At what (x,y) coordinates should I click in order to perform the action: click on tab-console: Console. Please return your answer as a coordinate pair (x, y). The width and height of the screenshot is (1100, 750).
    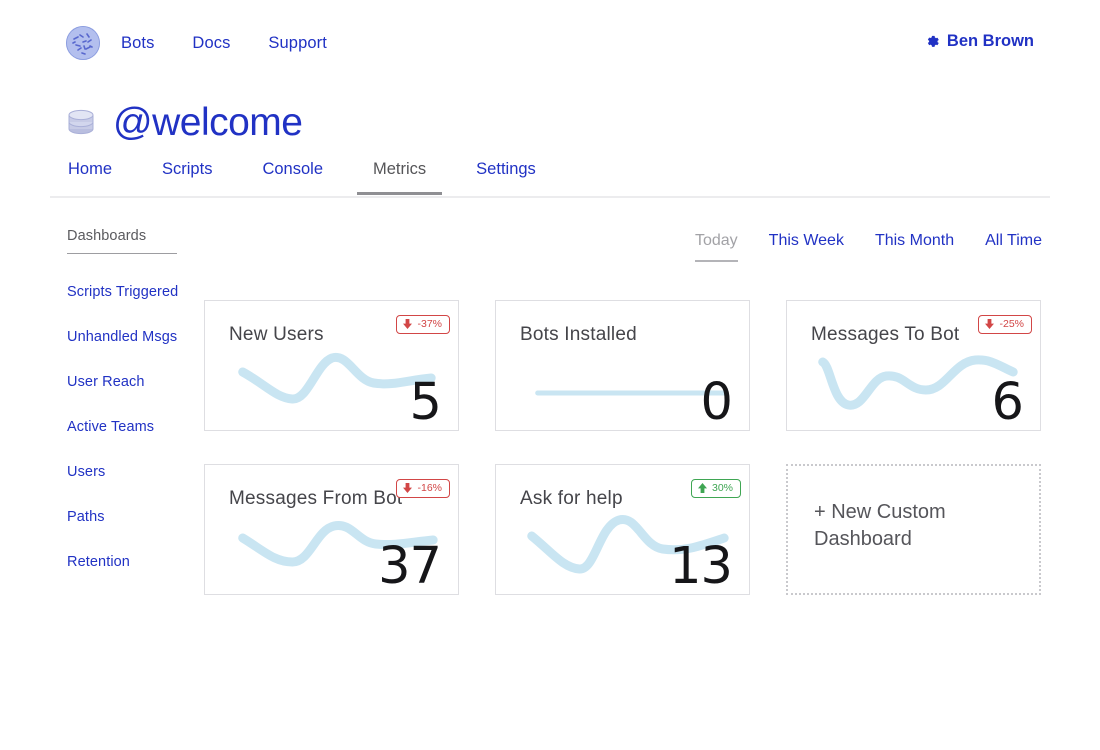
    Looking at the image, I should click on (292, 177).